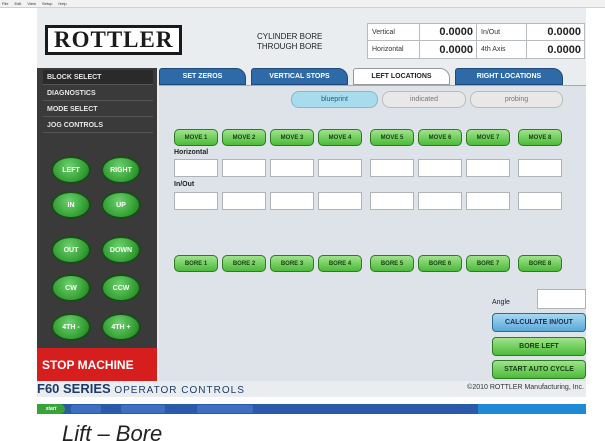 This screenshot has height=441, width=605. What do you see at coordinates (340, 137) in the screenshot?
I see `move-4-button: MOVE 4` at bounding box center [340, 137].